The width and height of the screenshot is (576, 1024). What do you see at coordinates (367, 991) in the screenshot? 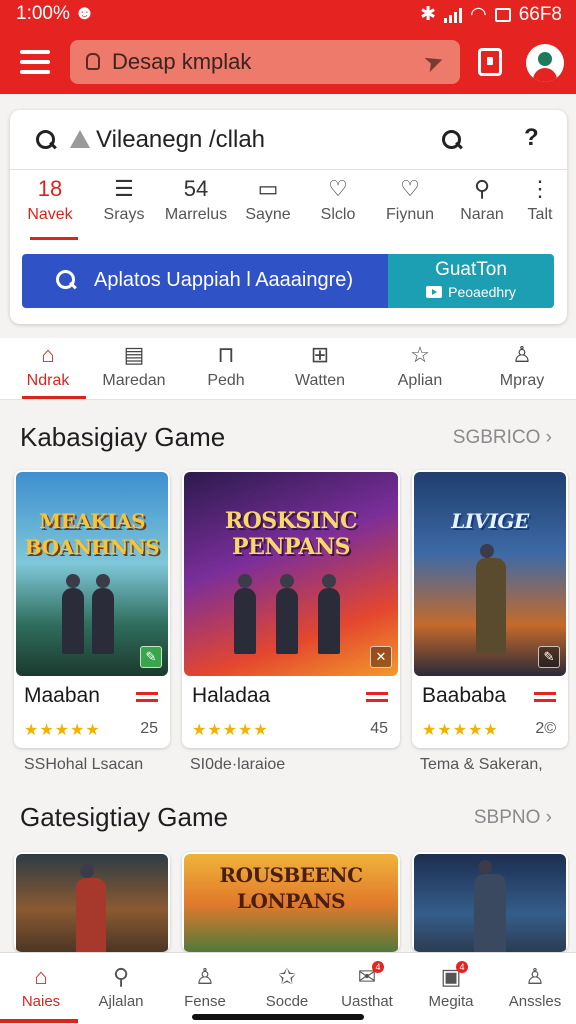
I see `nav-uasthat: ✉ 4 Uasthat` at bounding box center [367, 991].